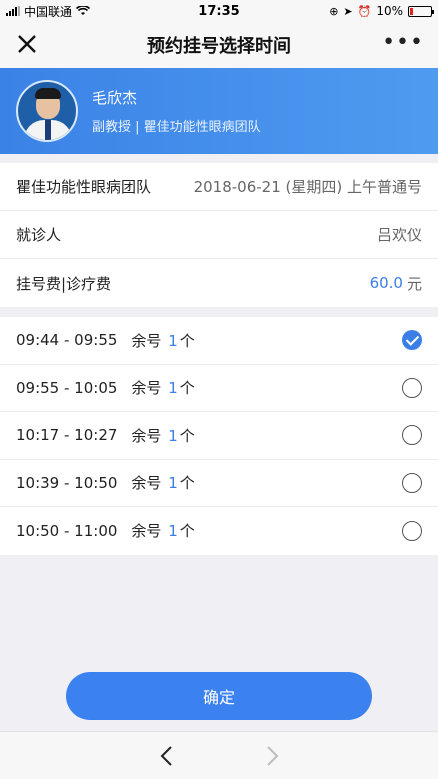 The image size is (438, 779). I want to click on doctor-name: 毛欣杰, so click(115, 98).